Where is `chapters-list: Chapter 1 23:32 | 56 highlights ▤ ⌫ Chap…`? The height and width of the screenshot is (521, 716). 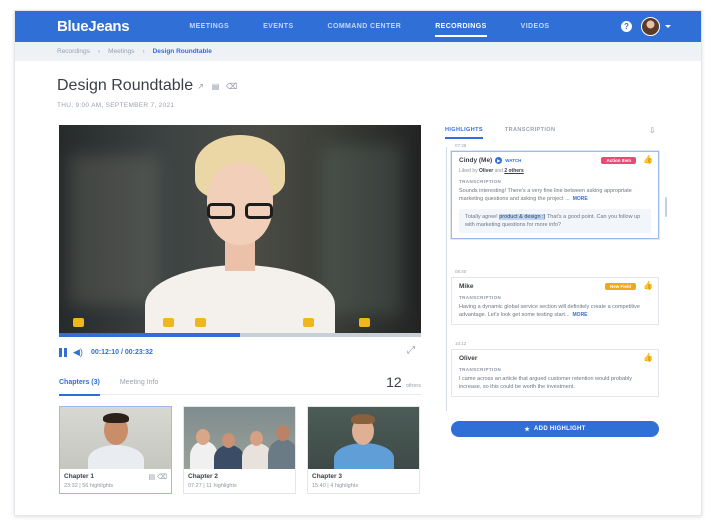 chapters-list: Chapter 1 23:32 | 56 highlights ▤ ⌫ Chap… is located at coordinates (249, 451).